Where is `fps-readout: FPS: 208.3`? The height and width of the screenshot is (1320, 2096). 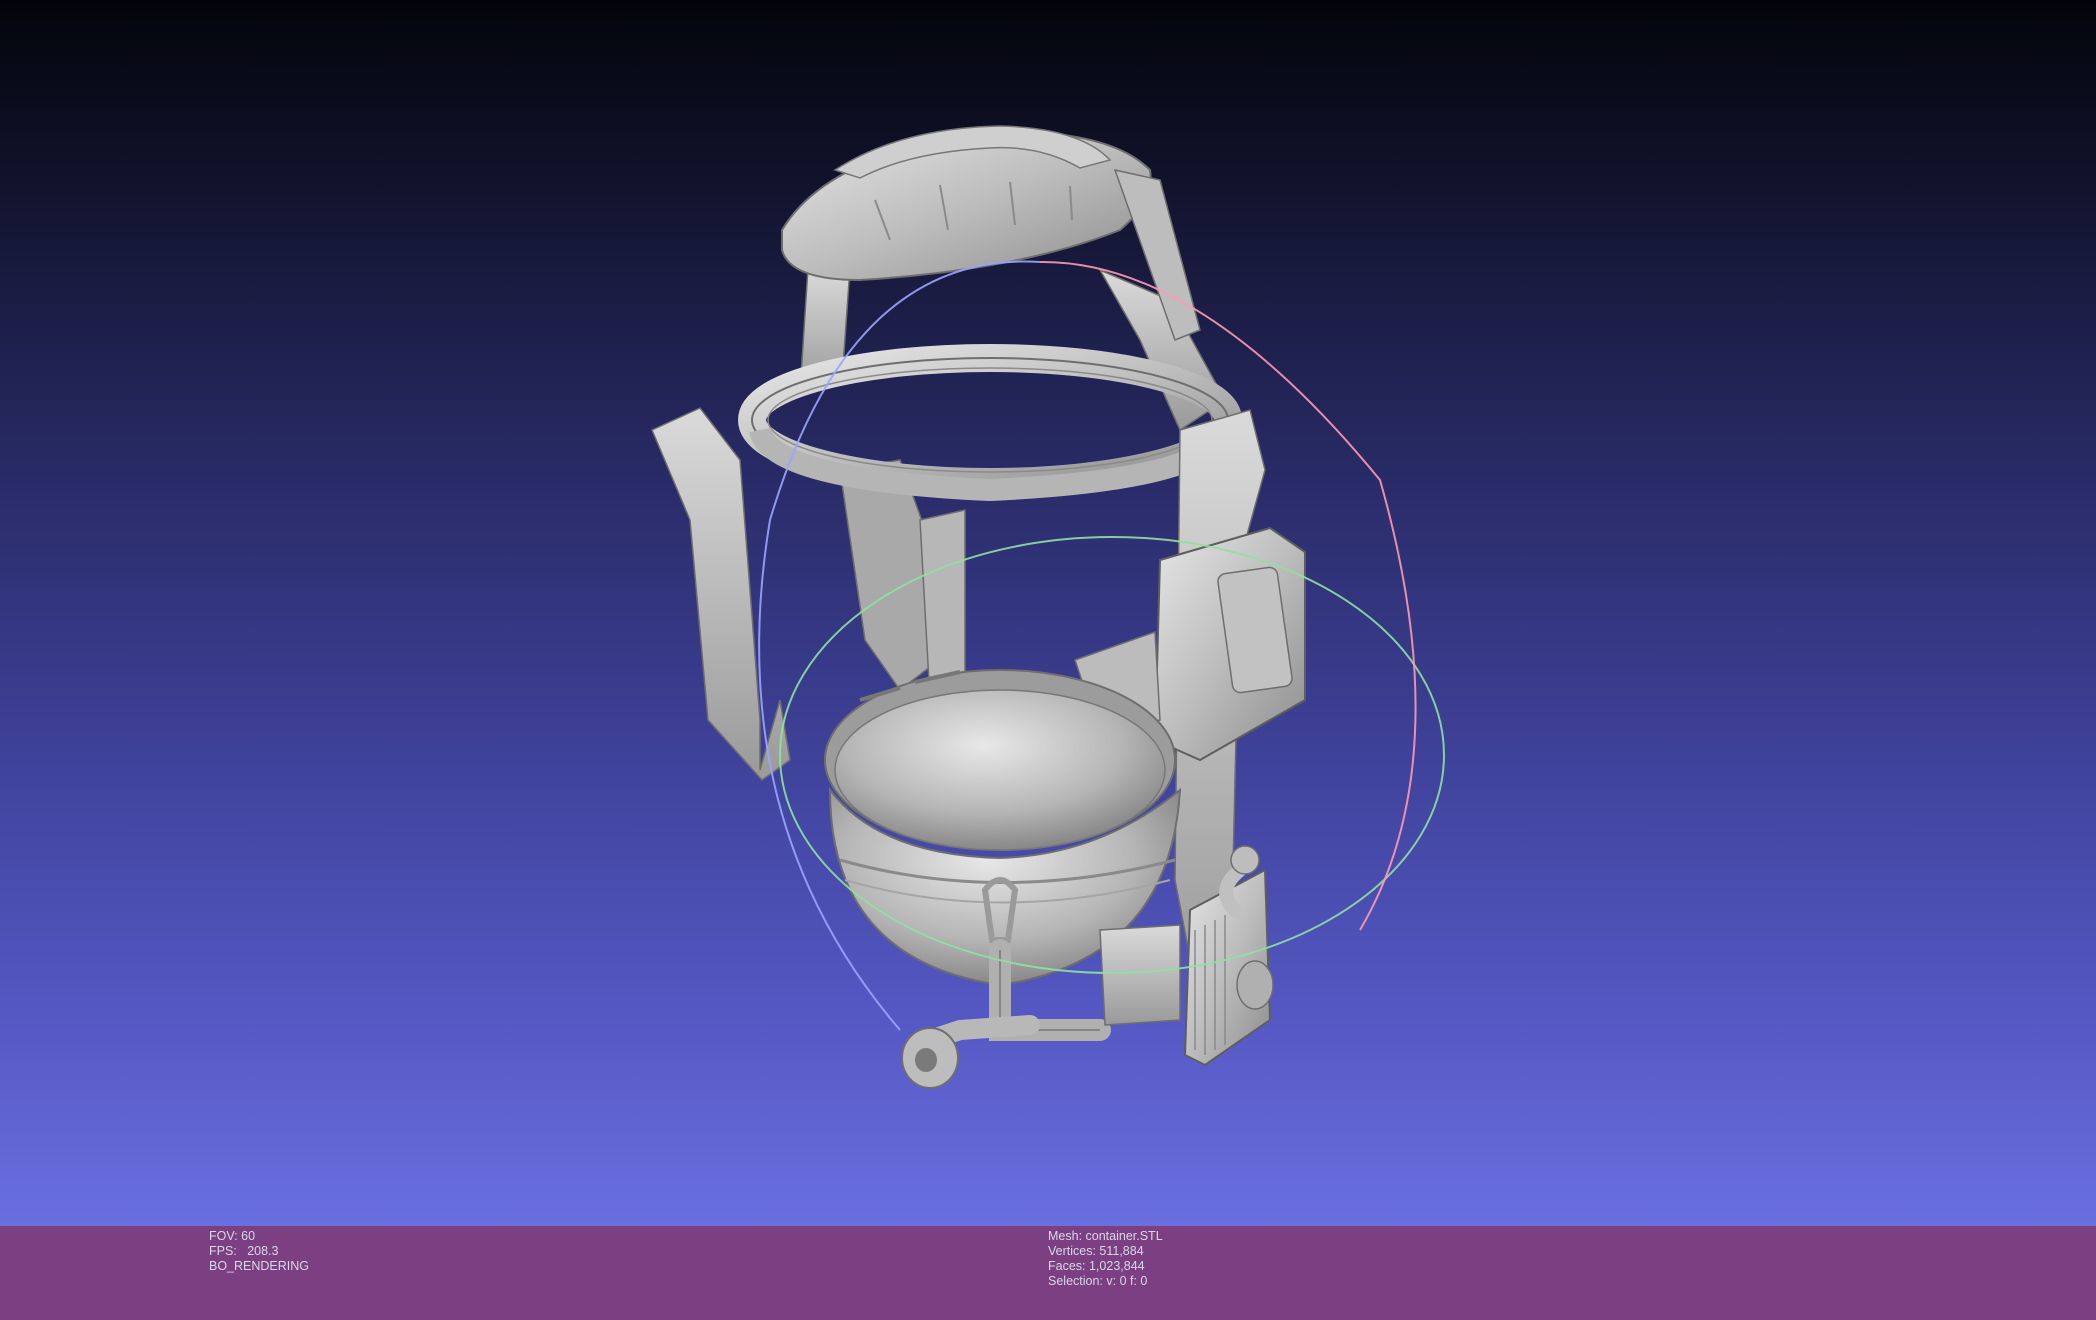 fps-readout: FPS: 208.3 is located at coordinates (244, 1251).